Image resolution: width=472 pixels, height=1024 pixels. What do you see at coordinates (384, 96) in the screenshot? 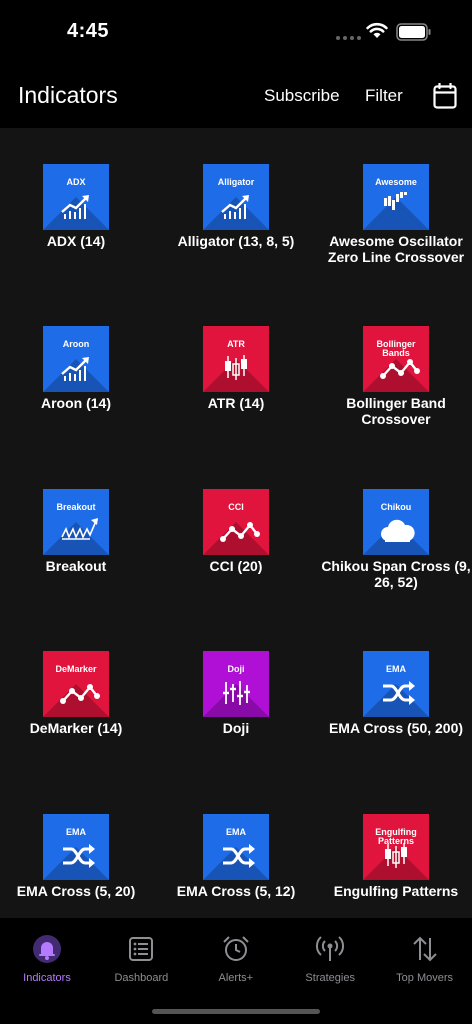
I see `filter-button: Filter` at bounding box center [384, 96].